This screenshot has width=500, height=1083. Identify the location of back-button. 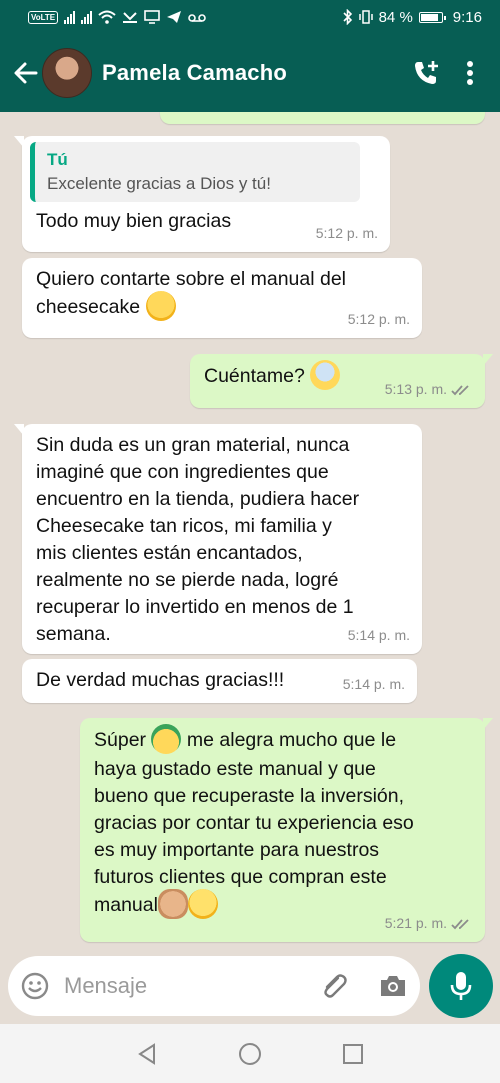
(26, 73).